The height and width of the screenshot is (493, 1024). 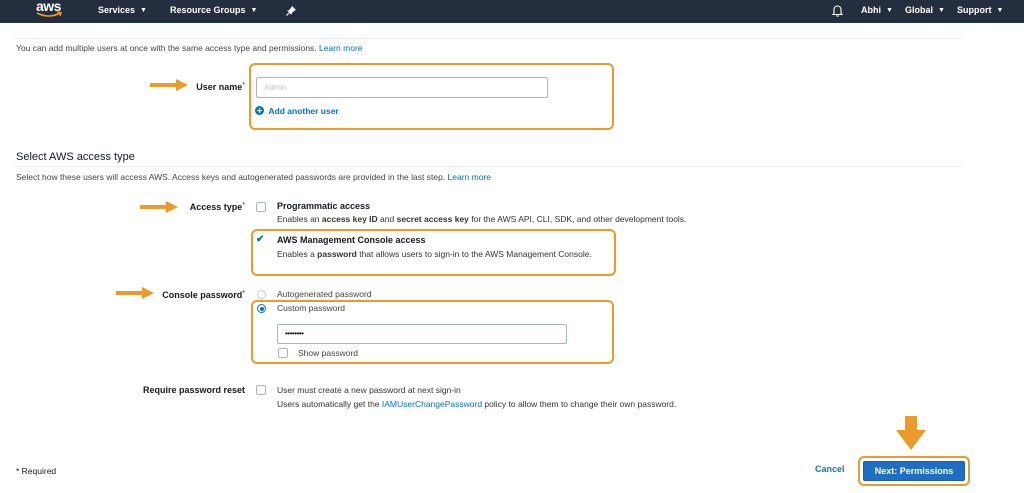 I want to click on plus-circle-icon, so click(x=259, y=110).